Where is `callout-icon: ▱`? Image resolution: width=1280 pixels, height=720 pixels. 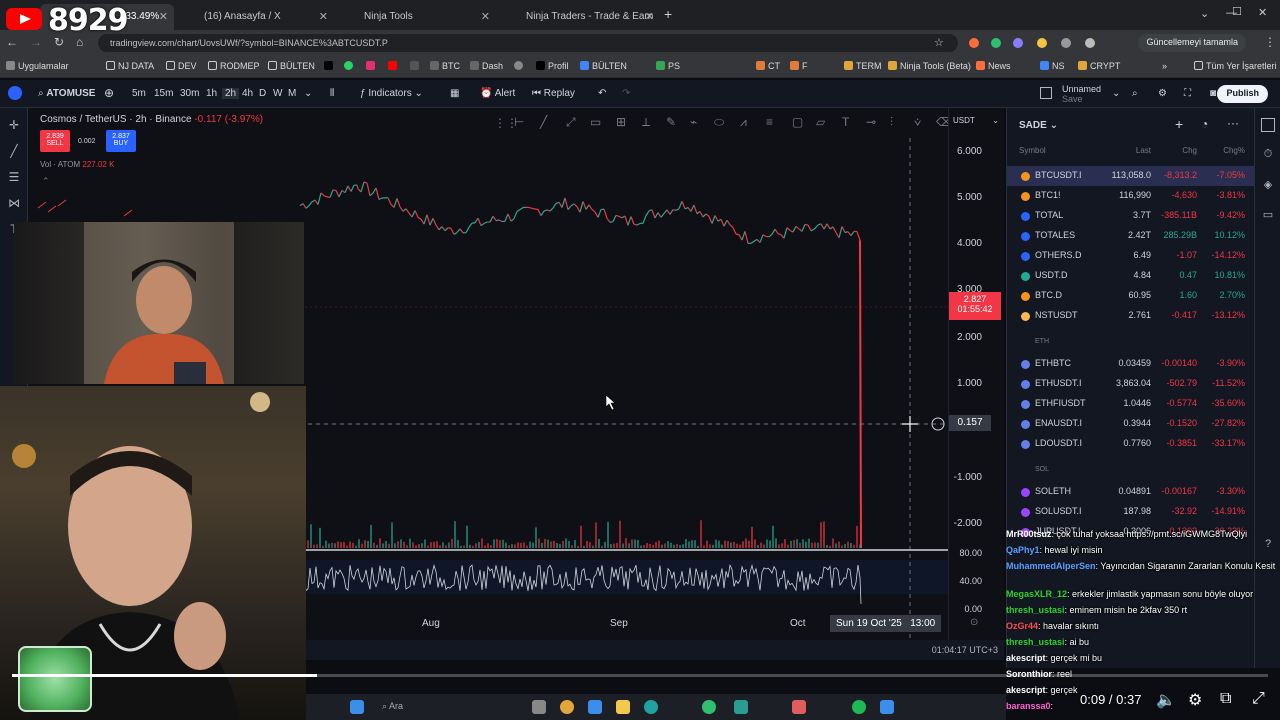
callout-icon: ▱ is located at coordinates (820, 122).